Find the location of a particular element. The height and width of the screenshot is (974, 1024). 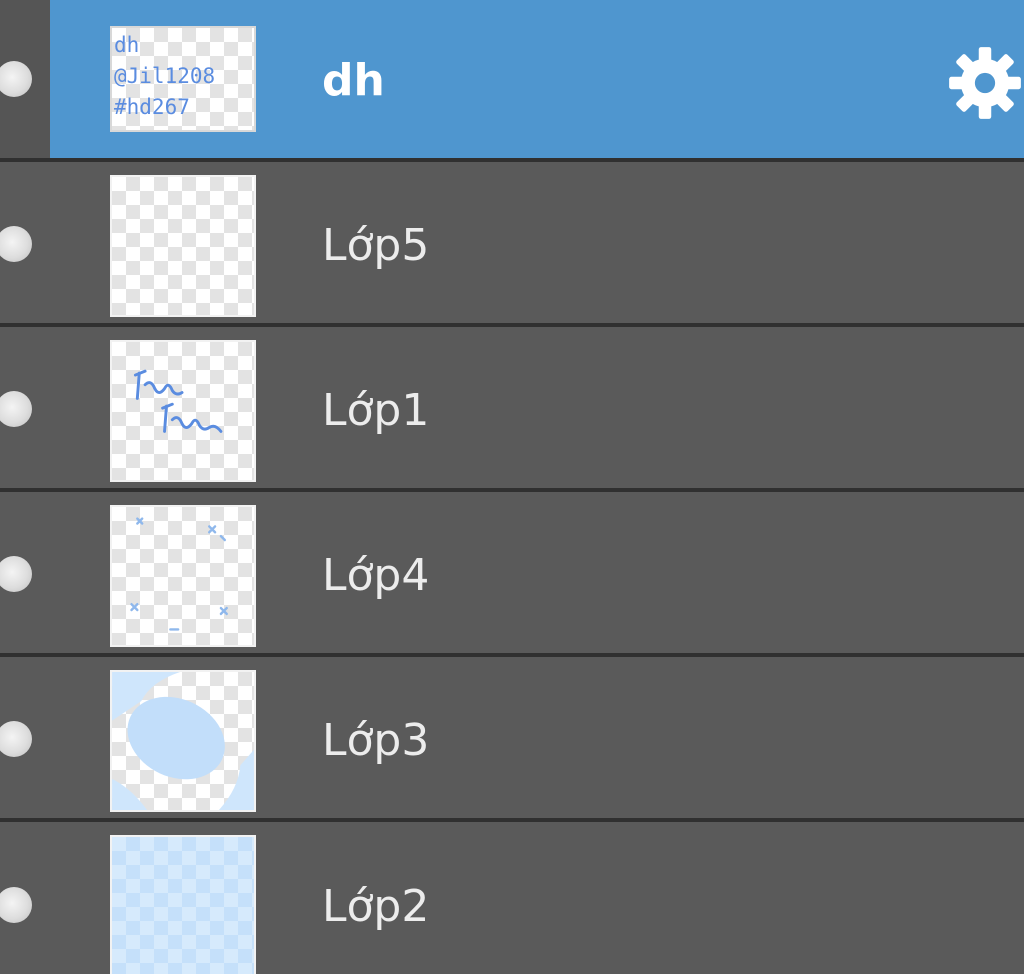

layer-thumbnail-dh: dh @Jil1208 #hd267 is located at coordinates (183, 79).